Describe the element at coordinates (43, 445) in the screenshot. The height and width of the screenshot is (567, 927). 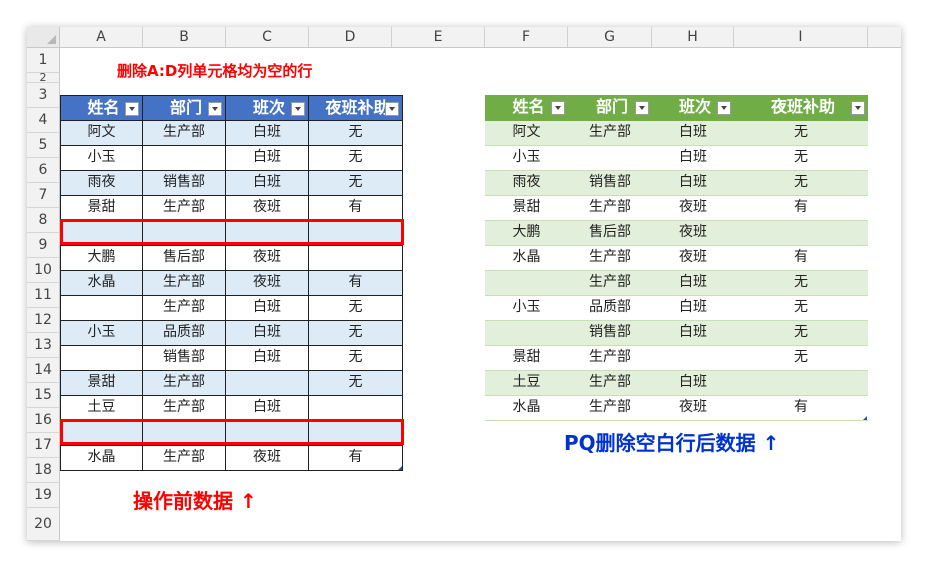
I see `row-header-17: 17` at that location.